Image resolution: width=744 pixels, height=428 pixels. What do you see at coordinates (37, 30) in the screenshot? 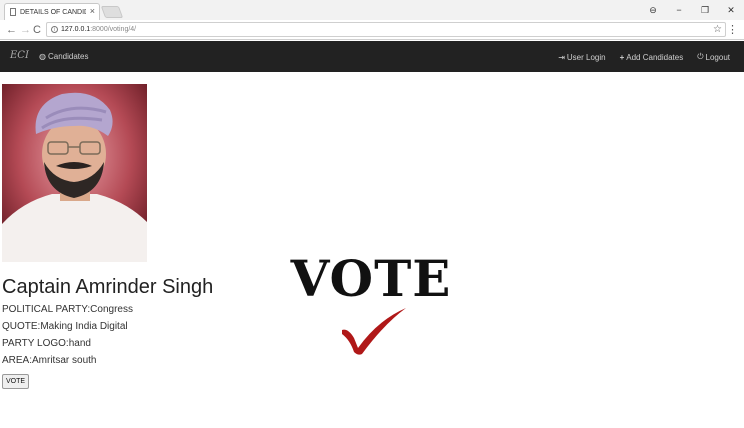
I see `reload-button: C` at bounding box center [37, 30].